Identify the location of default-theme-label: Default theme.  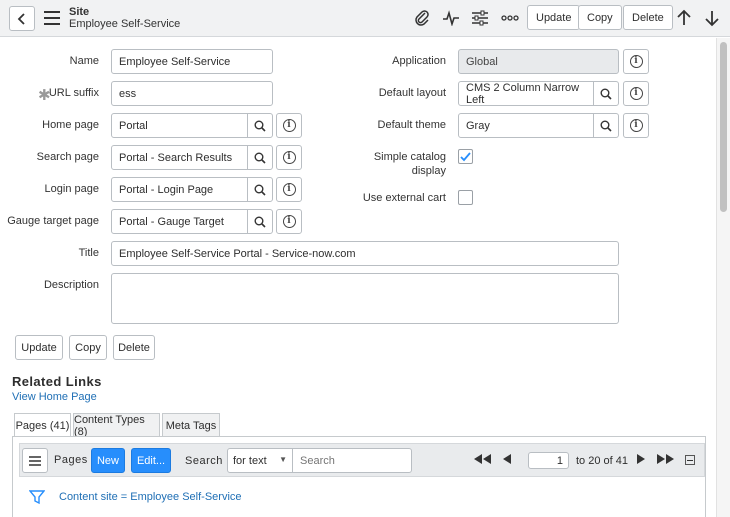
(411, 125).